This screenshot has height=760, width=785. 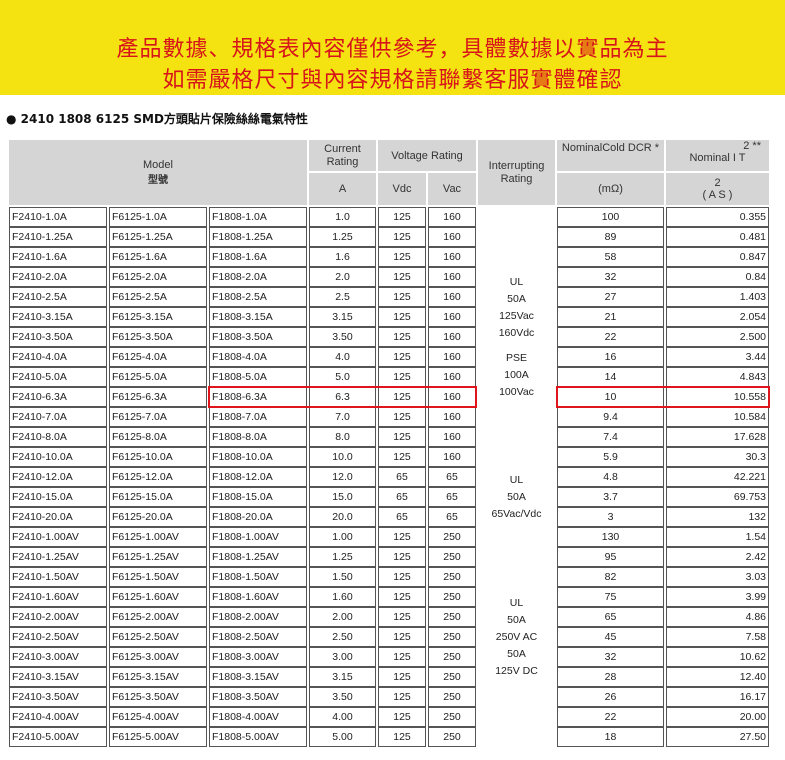 What do you see at coordinates (158, 173) in the screenshot?
I see `model-header: Model 型號` at bounding box center [158, 173].